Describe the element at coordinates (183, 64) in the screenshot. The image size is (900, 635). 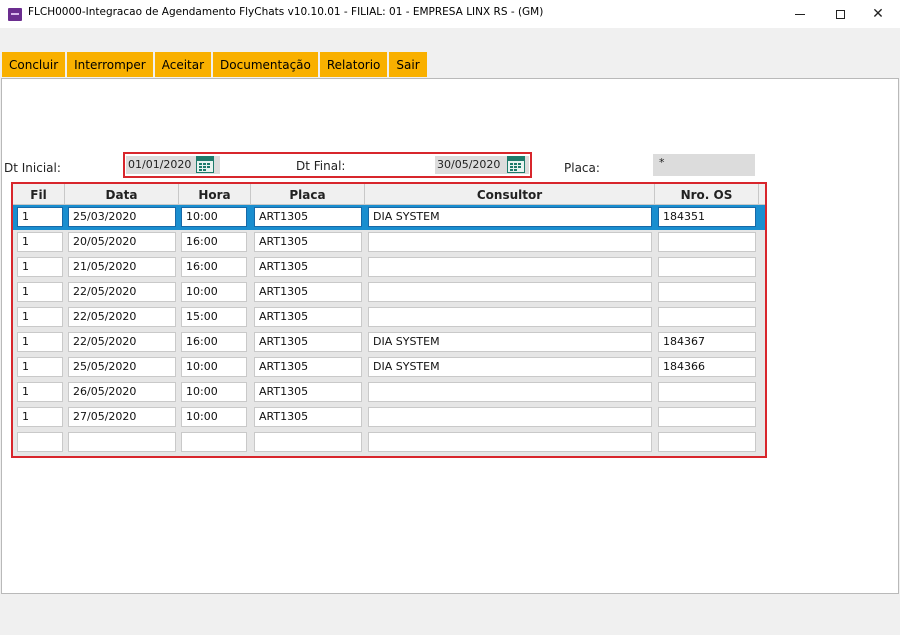
I see `aceitar-button: Aceitar` at that location.